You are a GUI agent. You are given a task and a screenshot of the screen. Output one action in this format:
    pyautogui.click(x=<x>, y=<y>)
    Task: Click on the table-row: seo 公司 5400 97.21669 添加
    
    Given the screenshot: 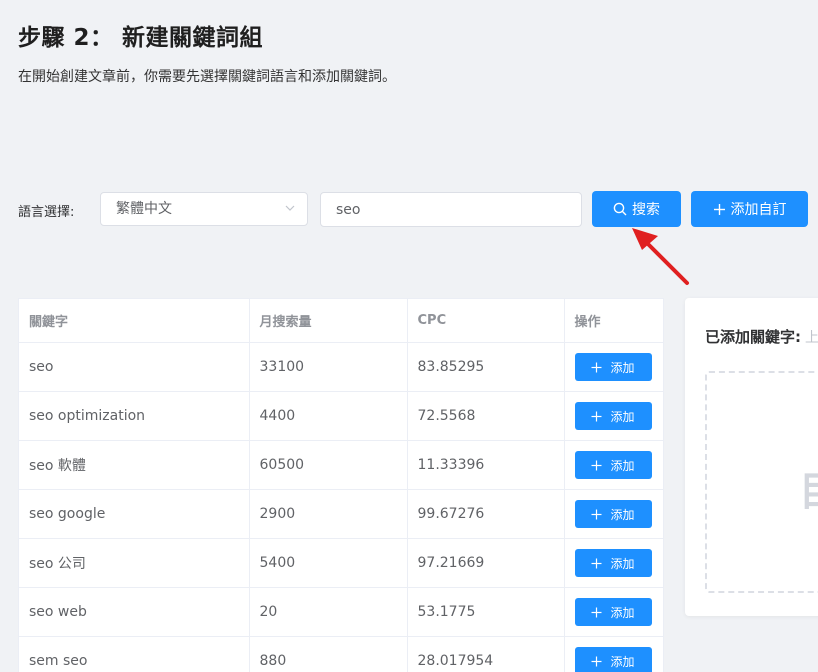 What is the action you would take?
    pyautogui.click(x=341, y=563)
    